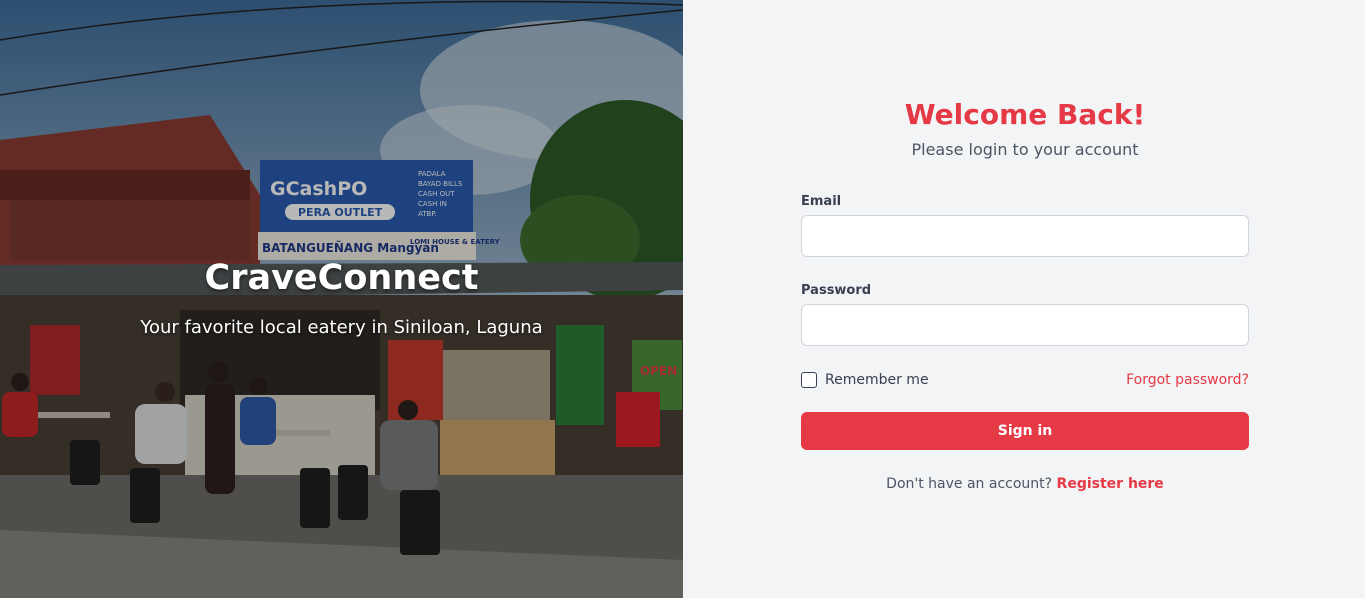 This screenshot has width=1365, height=598. Describe the element at coordinates (877, 380) in the screenshot. I see `remember-label: Remember me` at that location.